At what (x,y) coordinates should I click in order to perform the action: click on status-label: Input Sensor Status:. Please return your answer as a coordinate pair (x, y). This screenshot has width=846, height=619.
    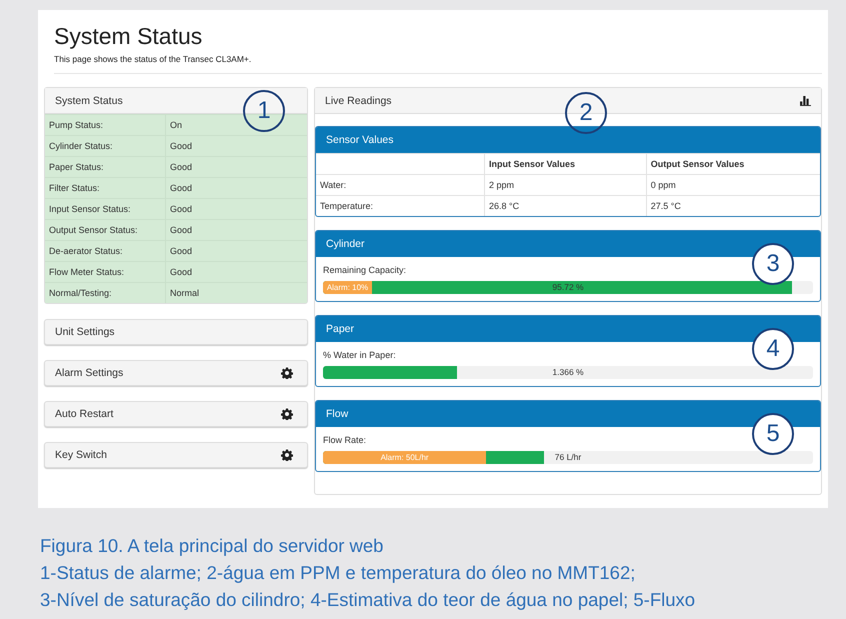
    Looking at the image, I should click on (105, 209).